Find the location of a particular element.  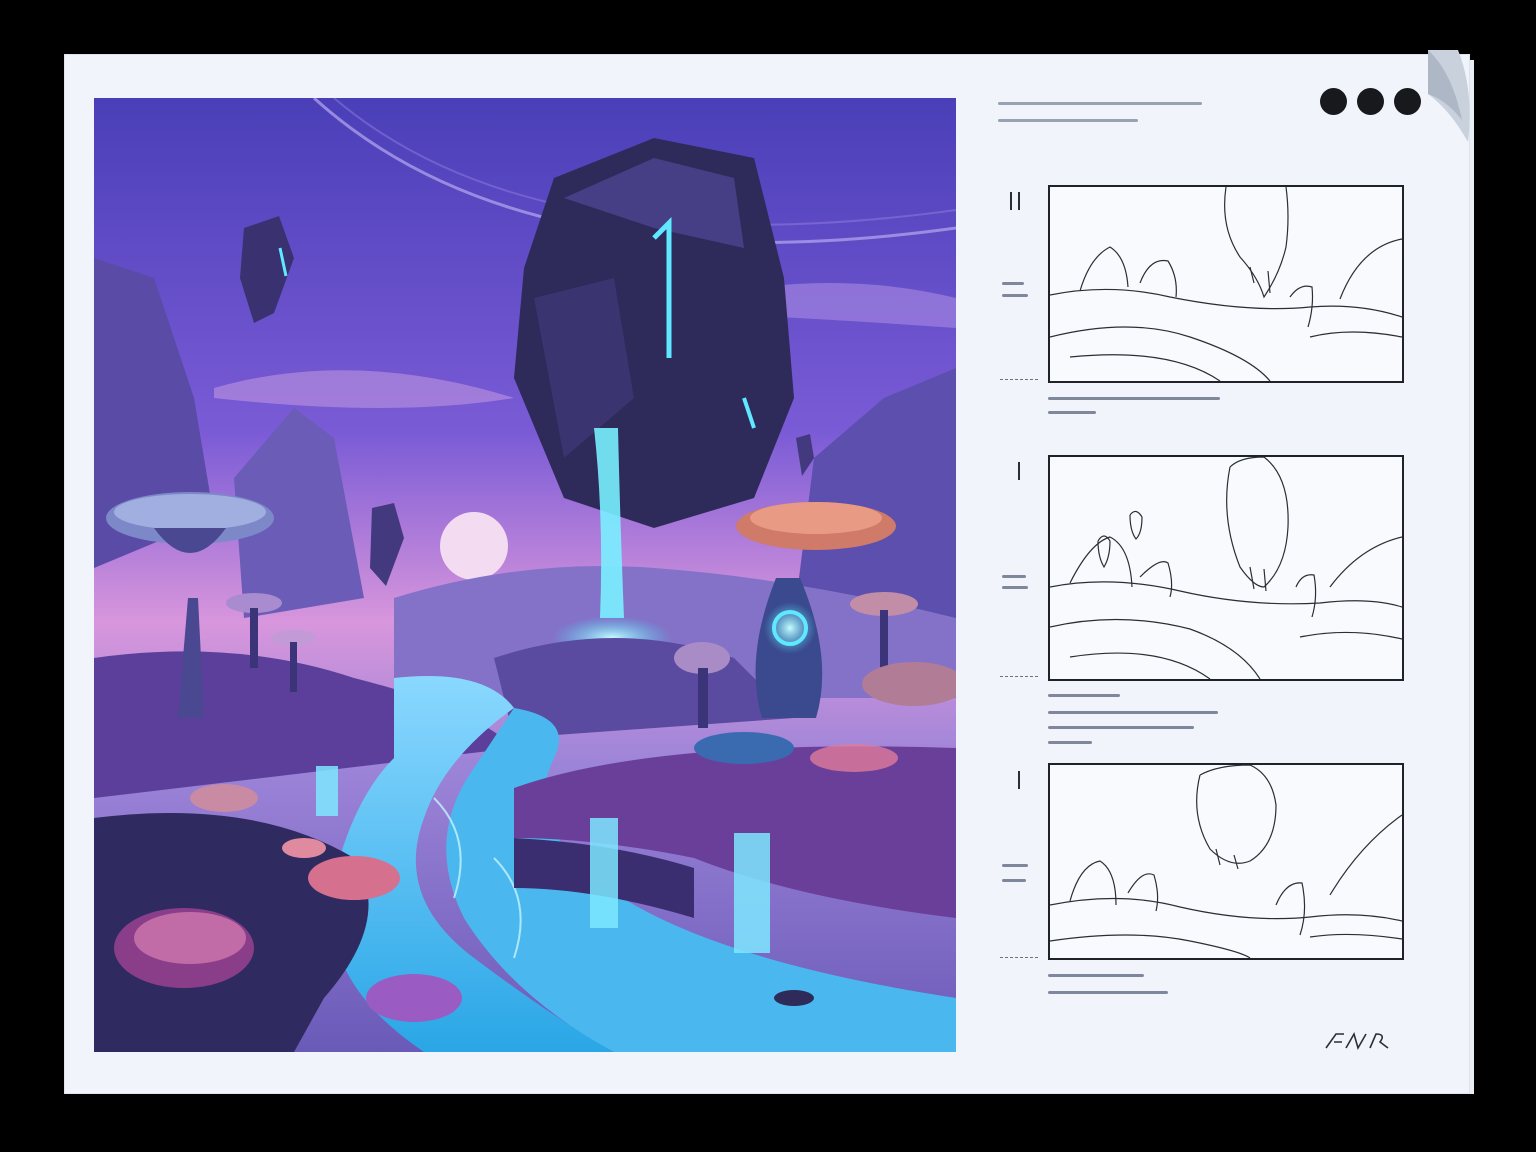

menu-dots-icon is located at coordinates (1370, 101).